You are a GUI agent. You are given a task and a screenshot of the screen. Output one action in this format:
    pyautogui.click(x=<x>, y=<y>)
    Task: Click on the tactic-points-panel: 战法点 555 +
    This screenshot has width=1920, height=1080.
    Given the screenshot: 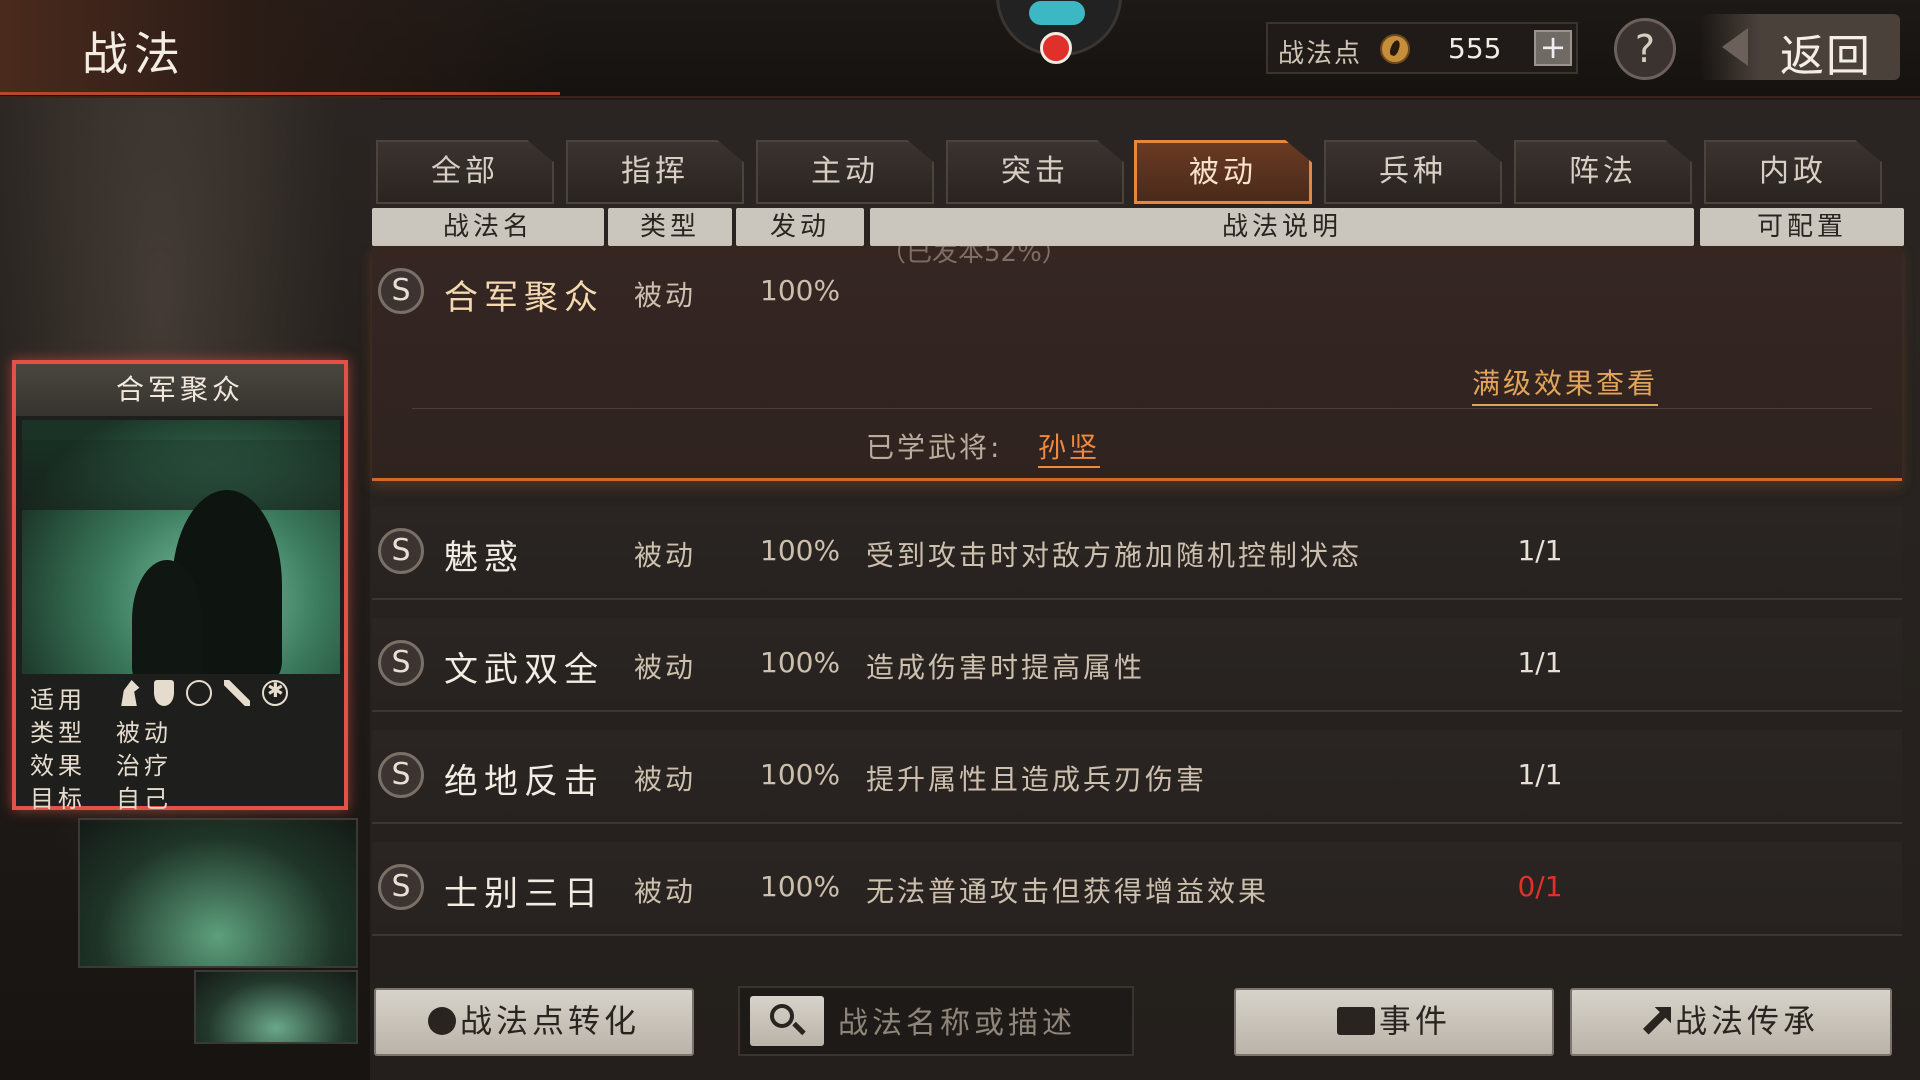 What is the action you would take?
    pyautogui.click(x=1422, y=48)
    